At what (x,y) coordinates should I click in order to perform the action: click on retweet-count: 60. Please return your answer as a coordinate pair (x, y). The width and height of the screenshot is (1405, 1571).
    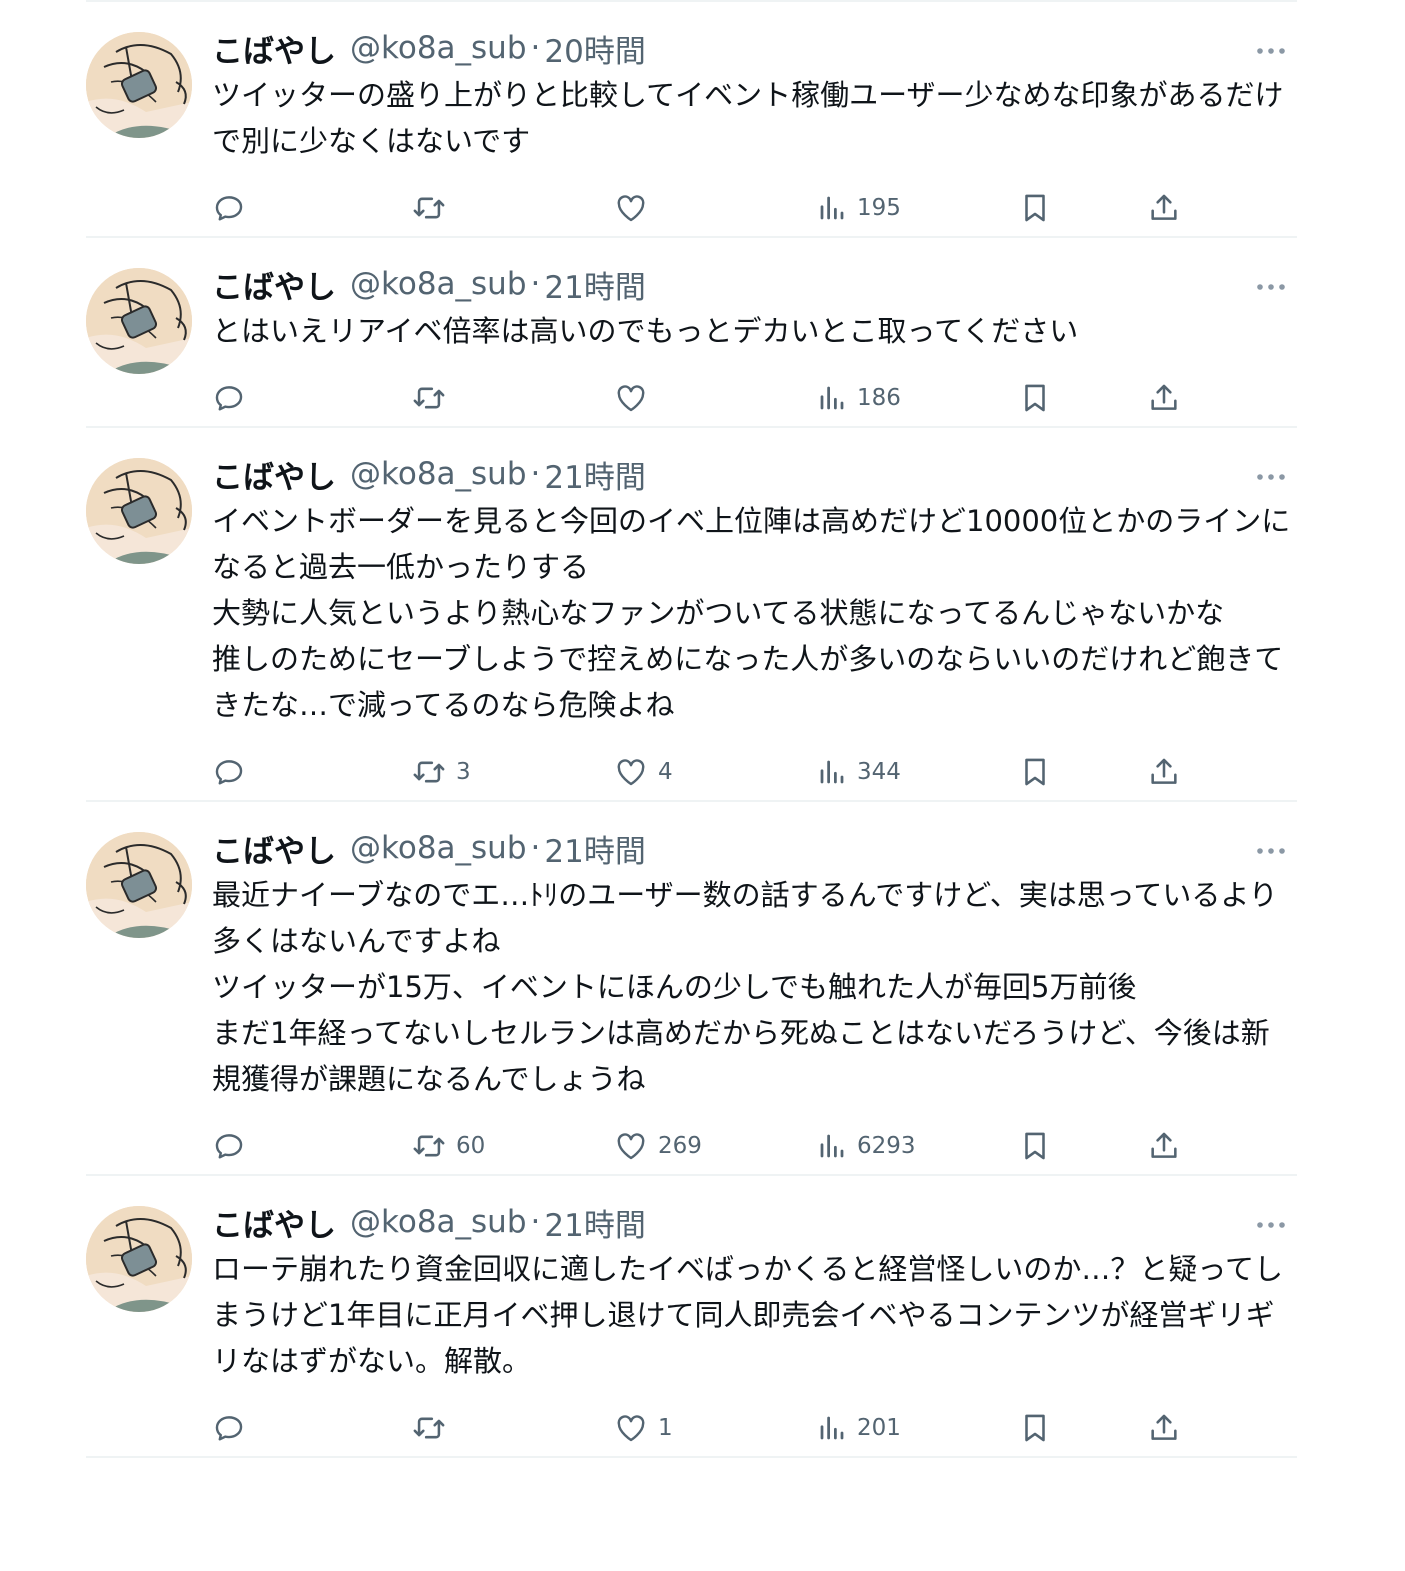
    Looking at the image, I should click on (471, 1146).